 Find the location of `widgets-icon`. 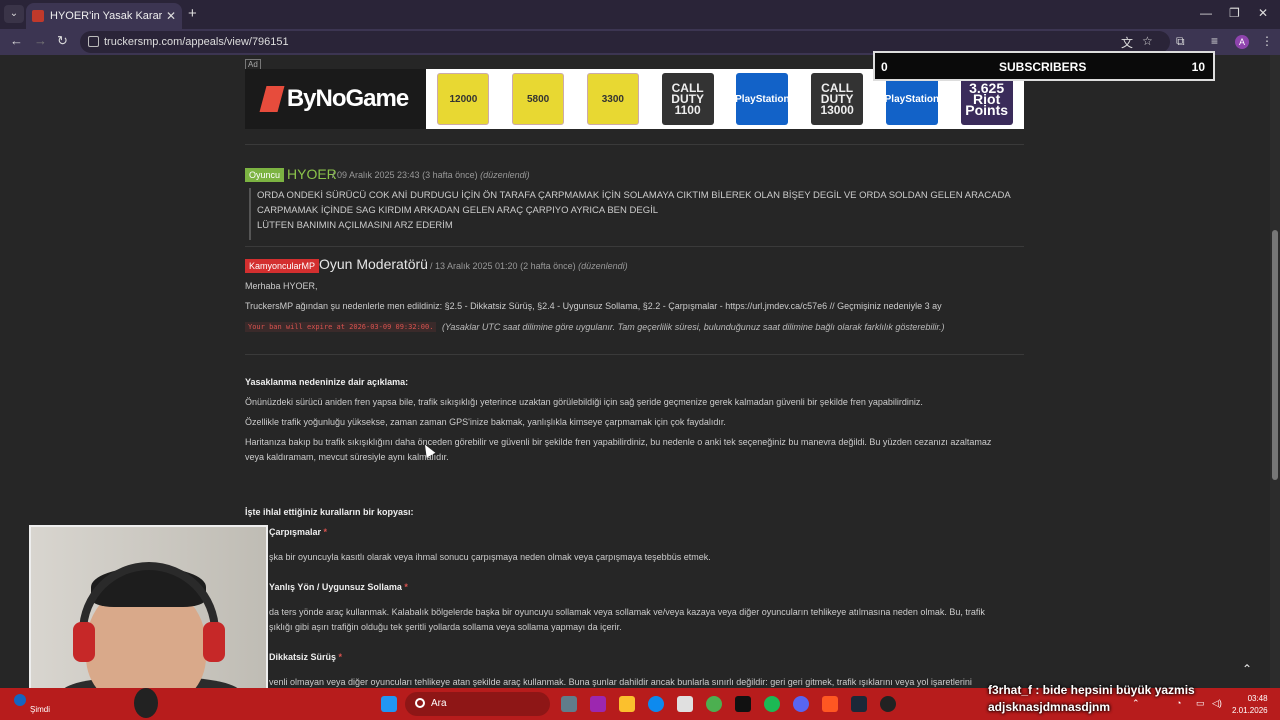

widgets-icon is located at coordinates (598, 704).